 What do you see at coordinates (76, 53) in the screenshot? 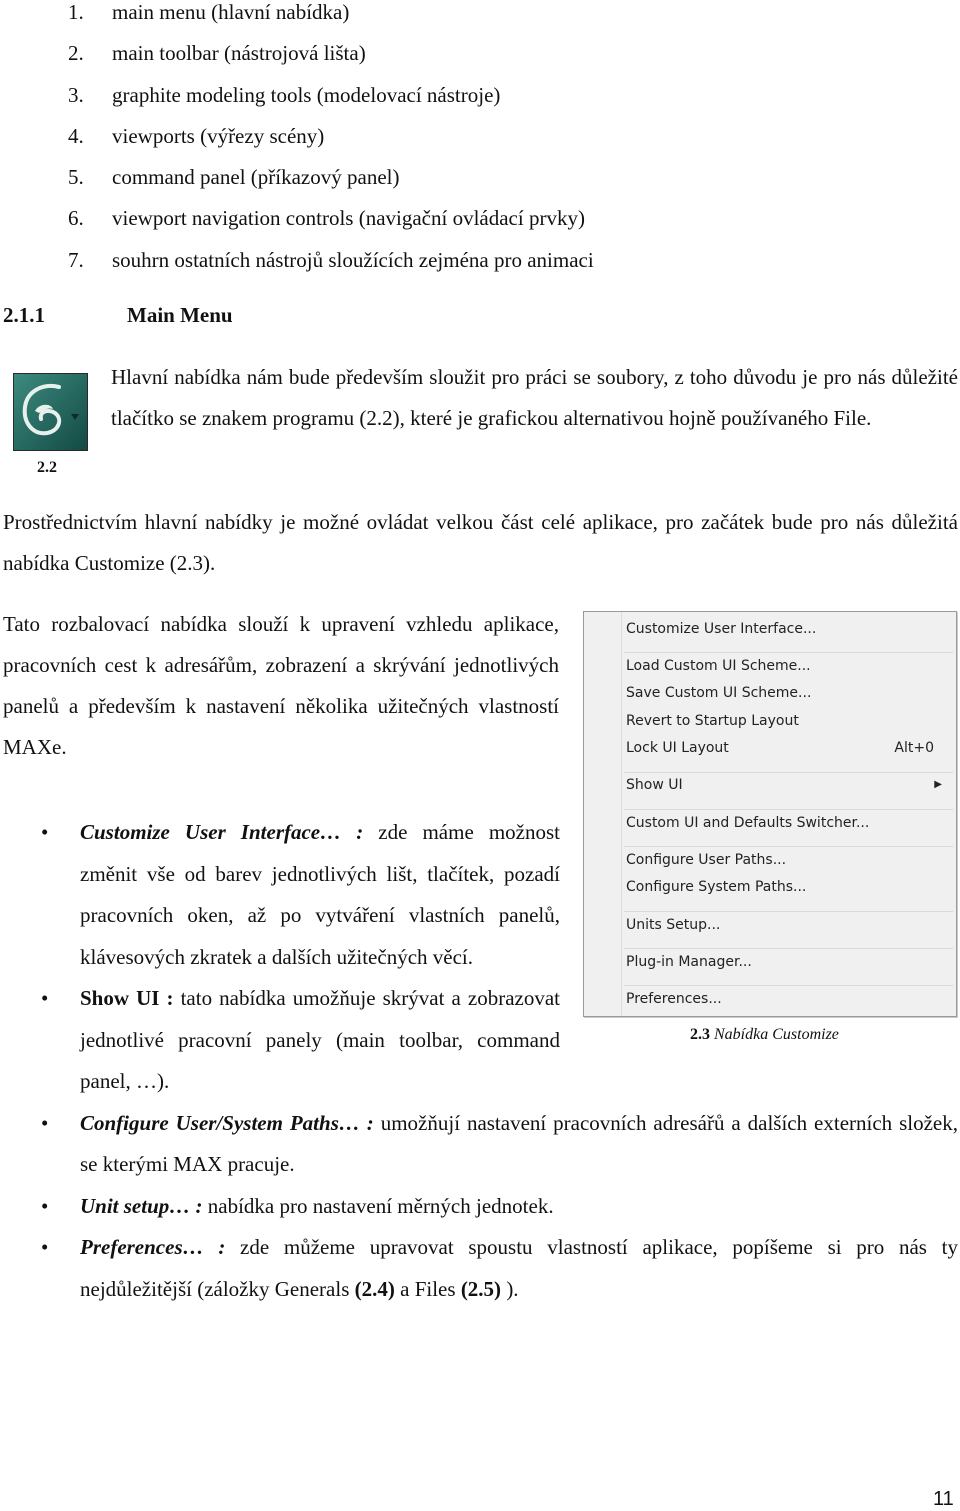
I see `list-number: 2.` at bounding box center [76, 53].